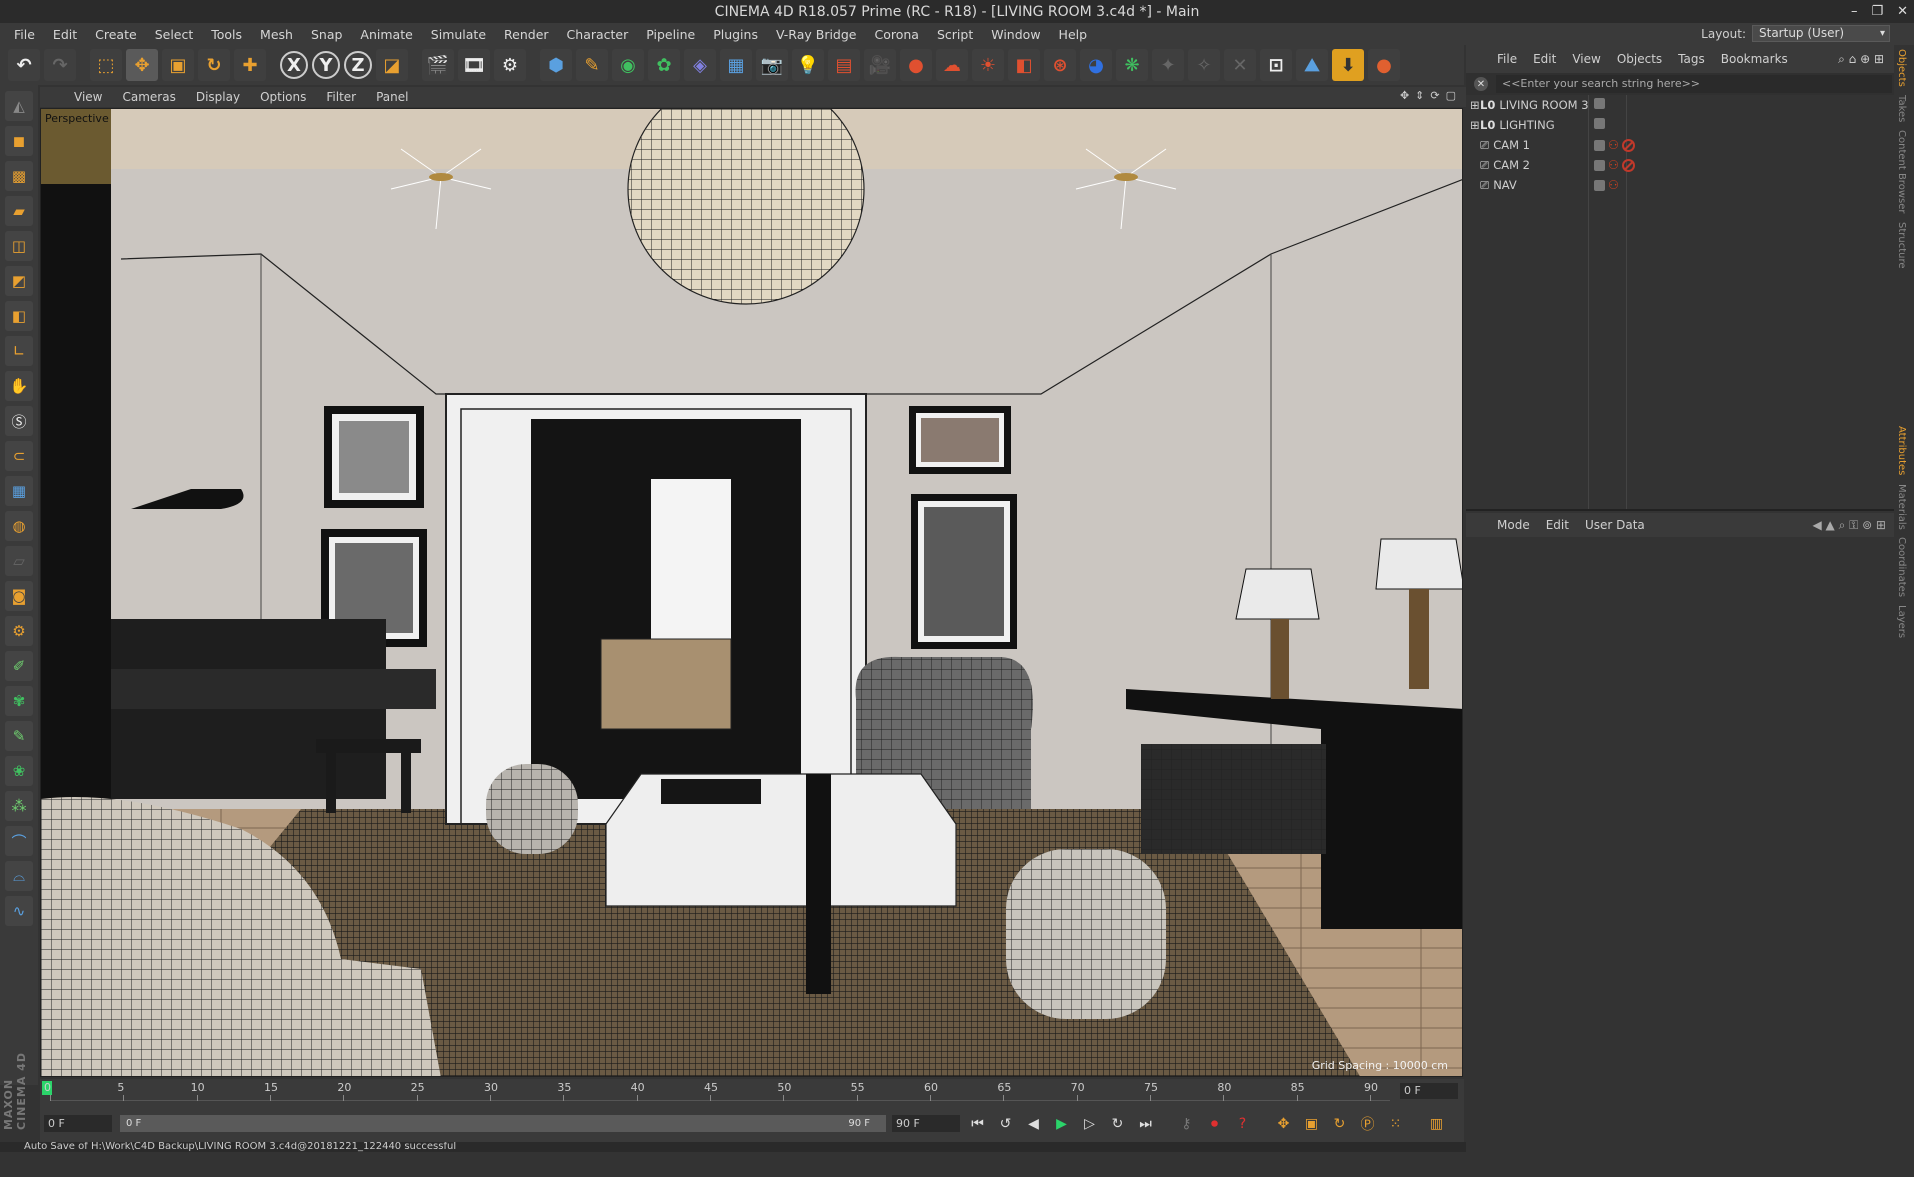  What do you see at coordinates (1429, 1091) in the screenshot?
I see `current-frame-field: 0 F` at bounding box center [1429, 1091].